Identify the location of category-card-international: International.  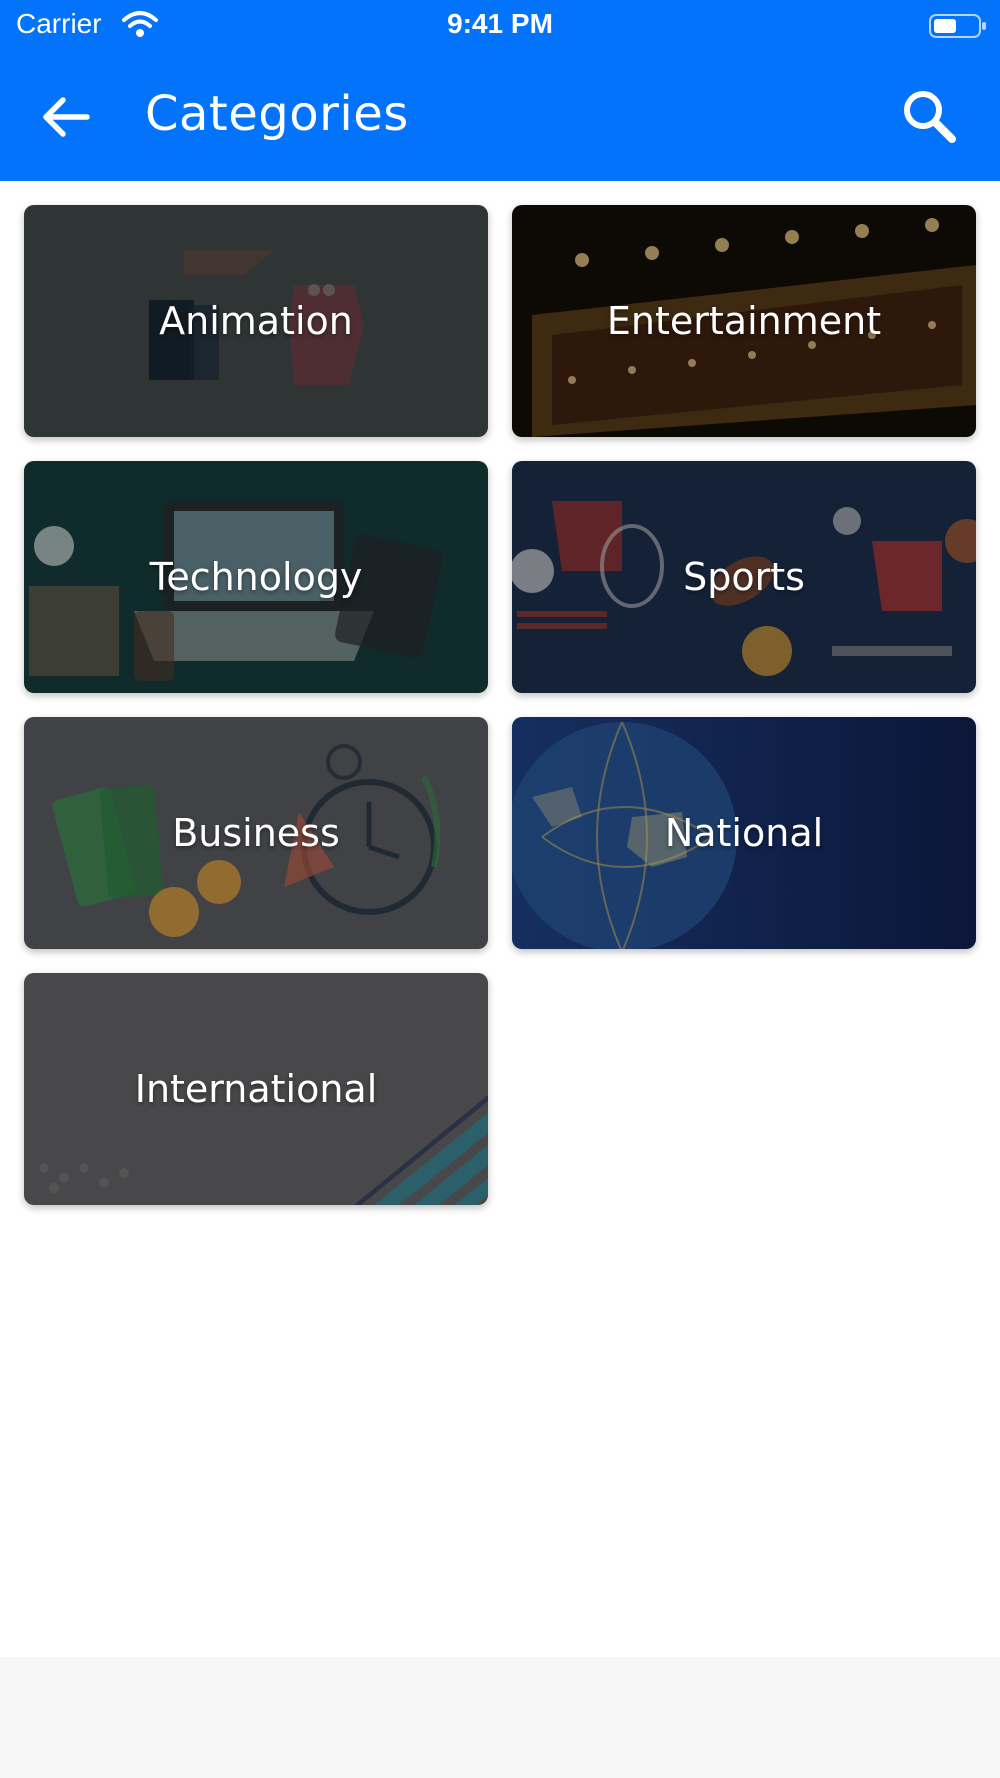
(256, 1089).